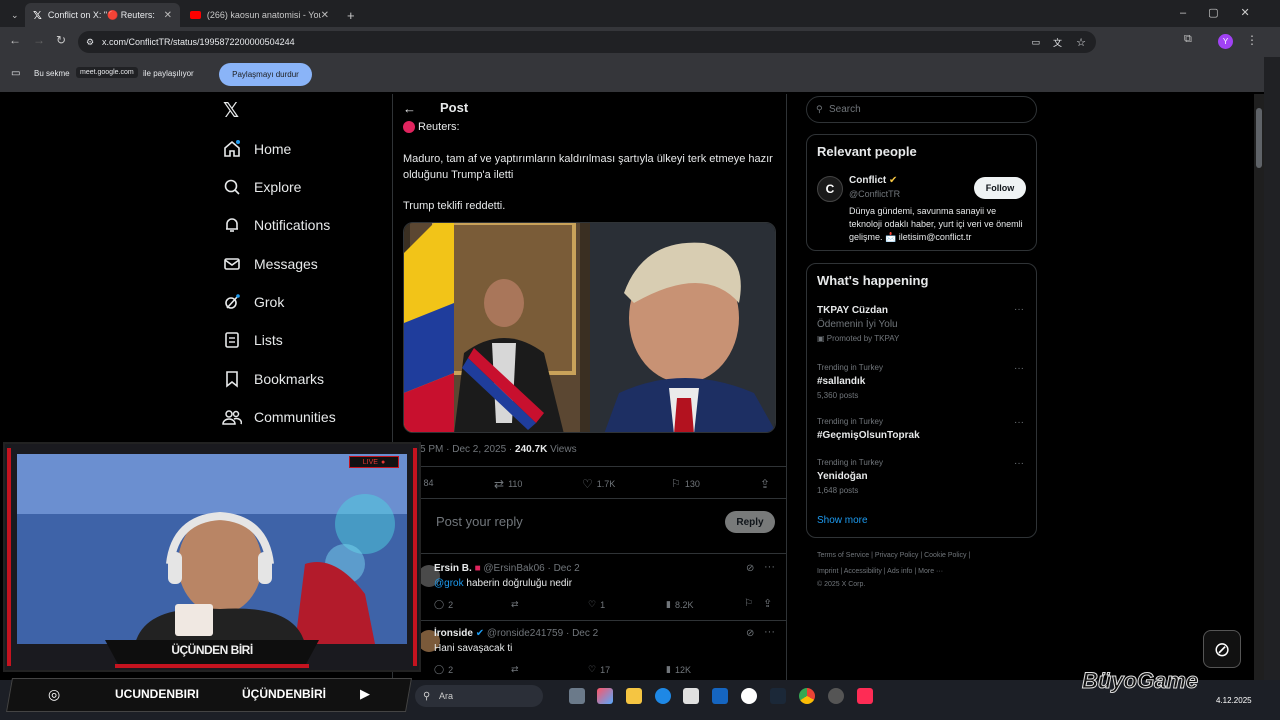 This screenshot has height=720, width=1280. I want to click on repost-icon: ⇄, so click(515, 604).